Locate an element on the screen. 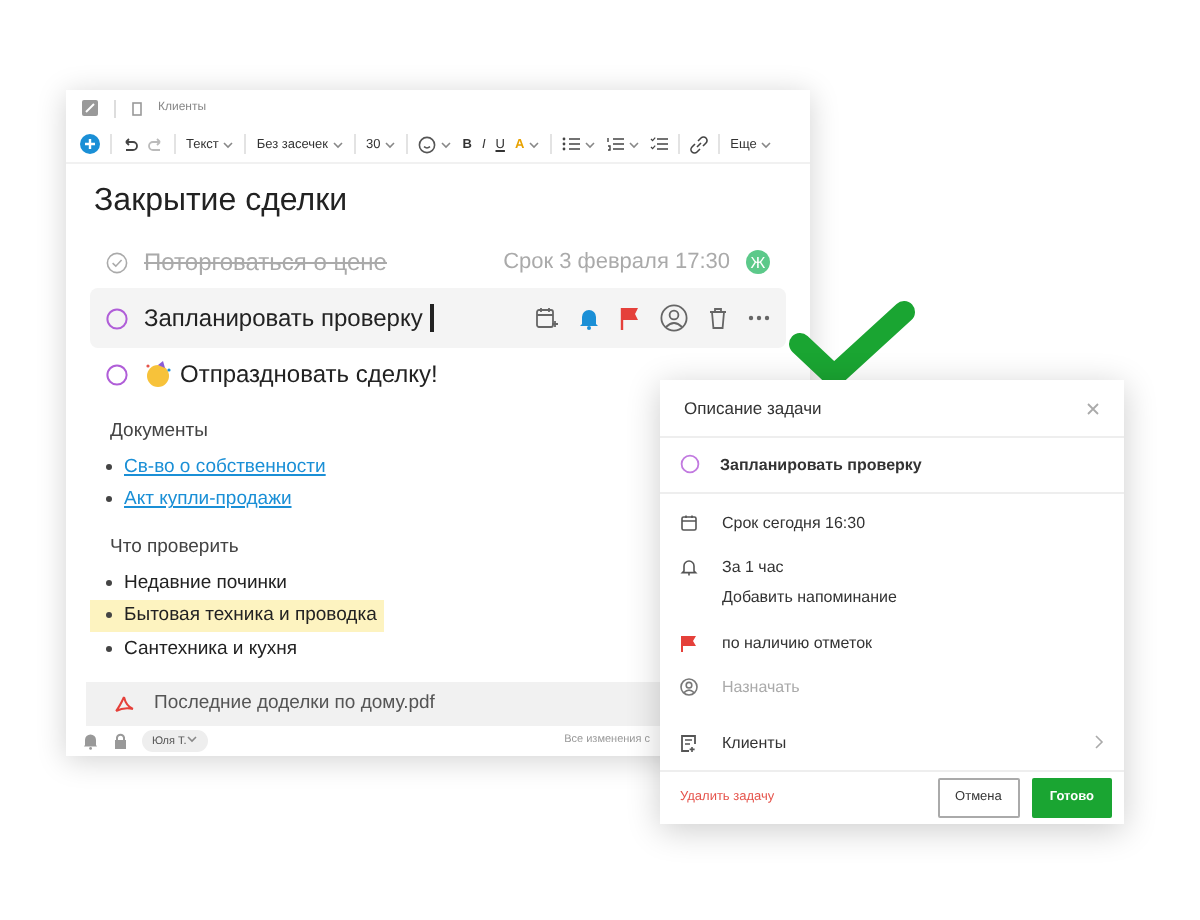 The height and width of the screenshot is (920, 1200). close-icon is located at coordinates (1093, 408).